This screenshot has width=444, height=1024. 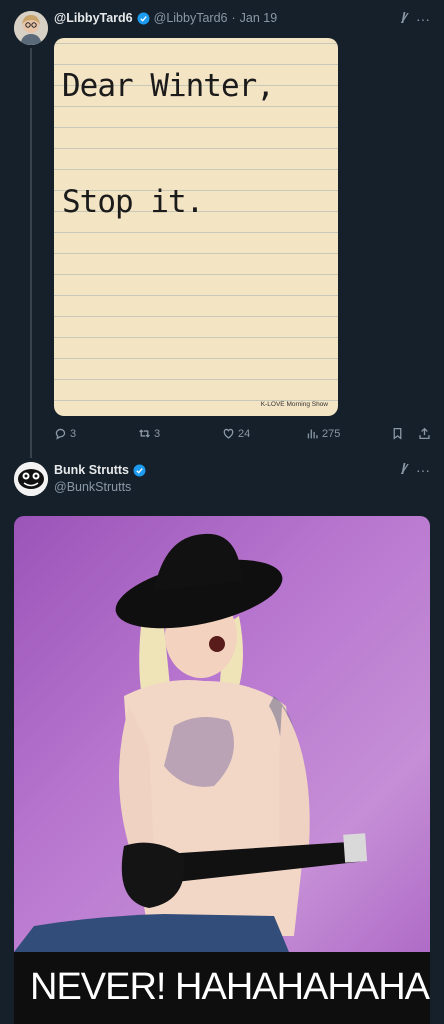 What do you see at coordinates (144, 433) in the screenshot?
I see `repost-icon` at bounding box center [144, 433].